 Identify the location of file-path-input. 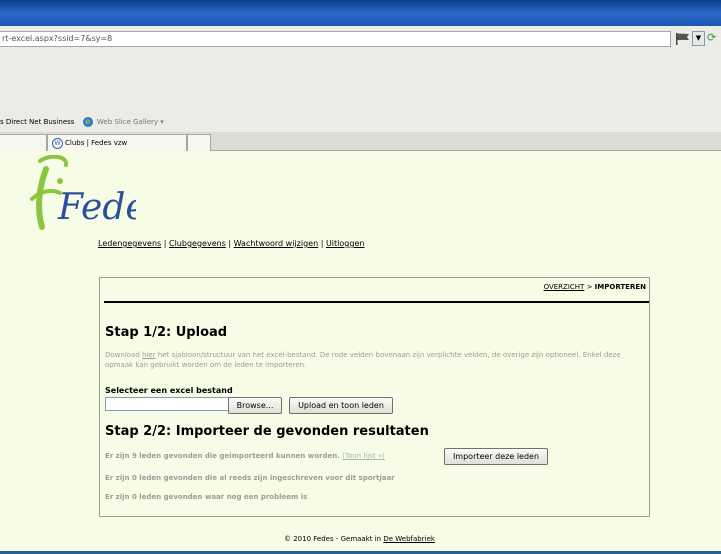
(167, 404).